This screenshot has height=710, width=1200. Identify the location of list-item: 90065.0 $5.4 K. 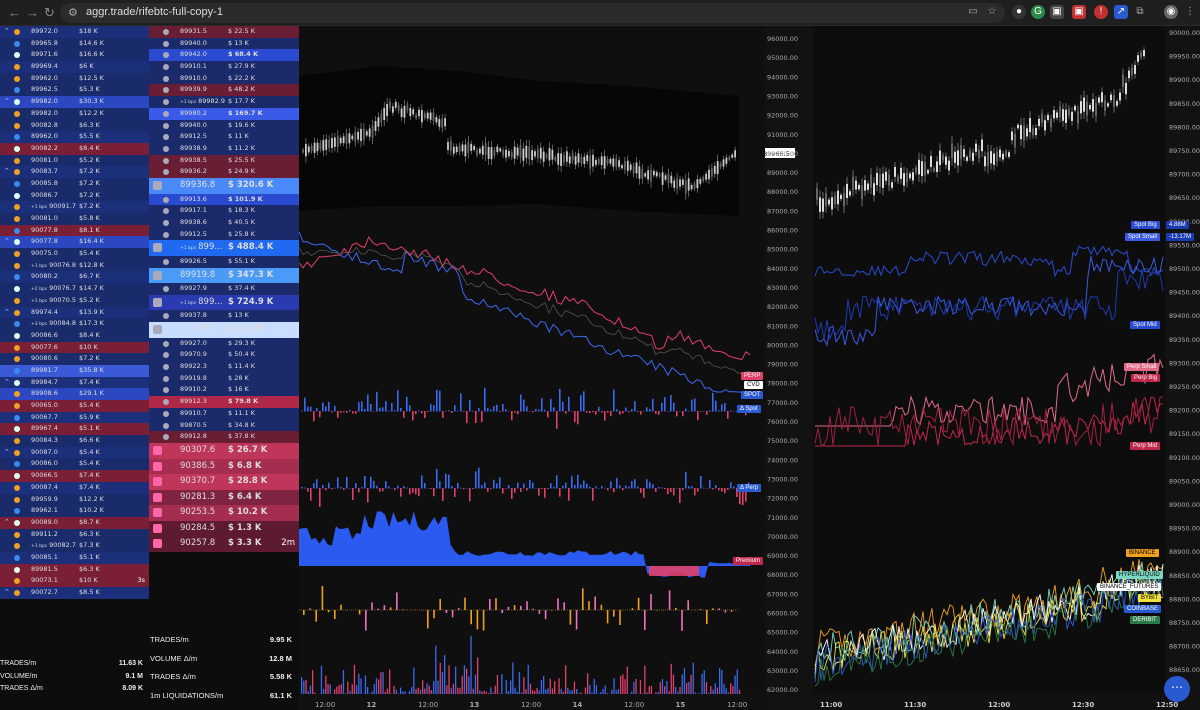
(74, 406).